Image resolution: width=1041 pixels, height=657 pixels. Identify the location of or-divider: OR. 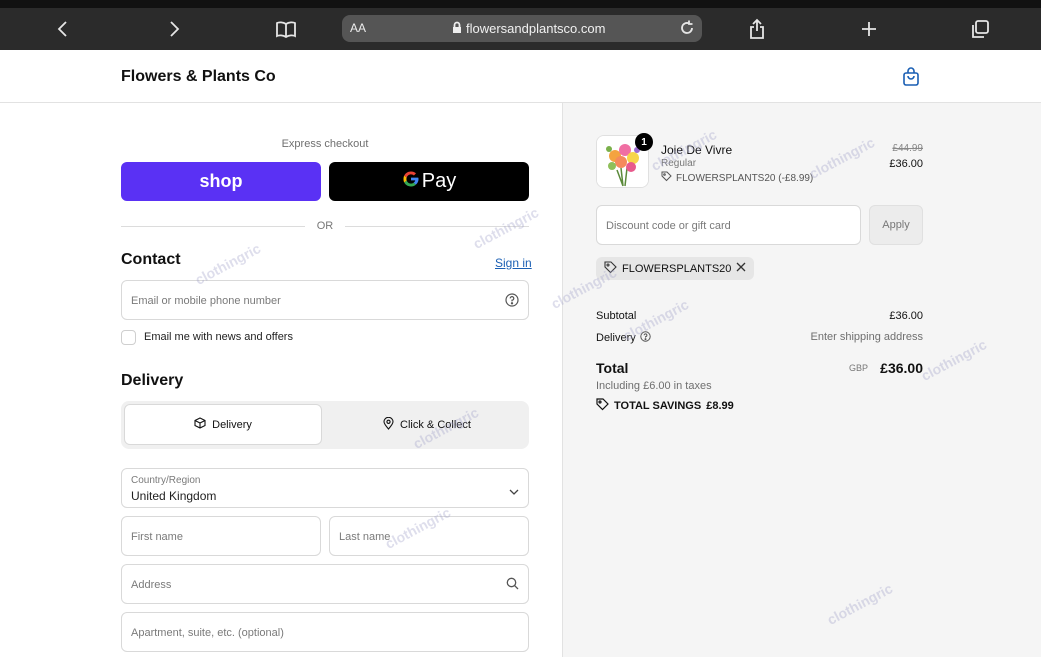
(325, 227).